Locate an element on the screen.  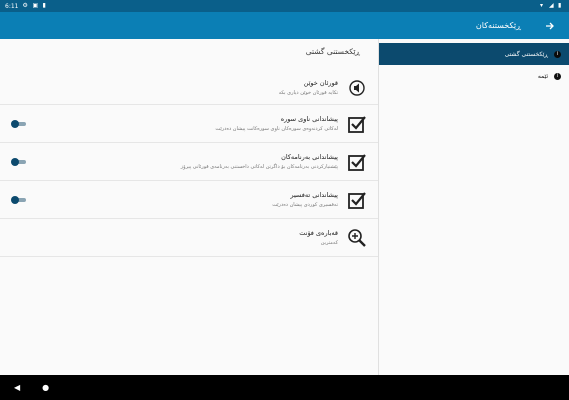
back-button is located at coordinates (550, 26).